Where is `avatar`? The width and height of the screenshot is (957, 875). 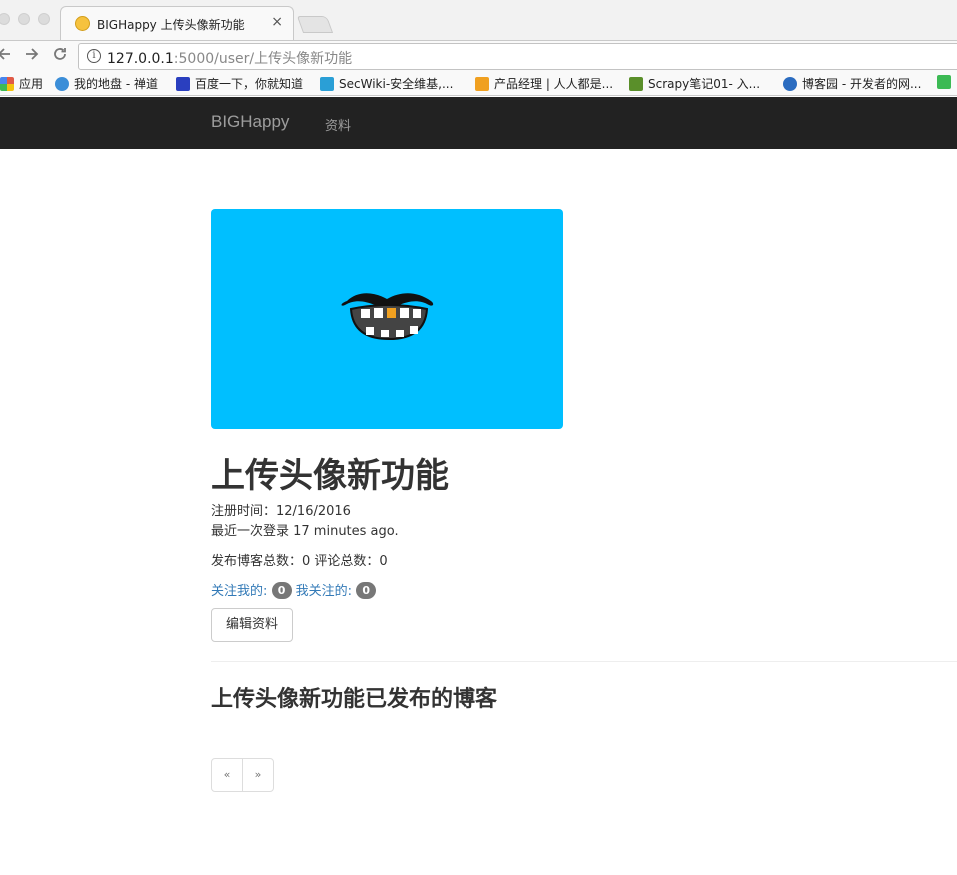 avatar is located at coordinates (387, 319).